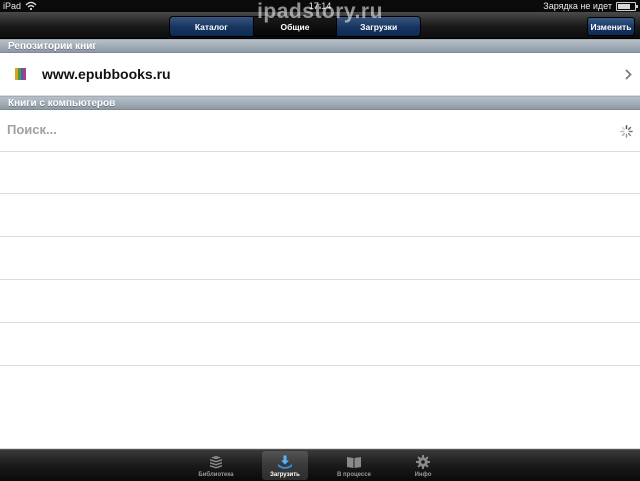  I want to click on books-icon, so click(20, 74).